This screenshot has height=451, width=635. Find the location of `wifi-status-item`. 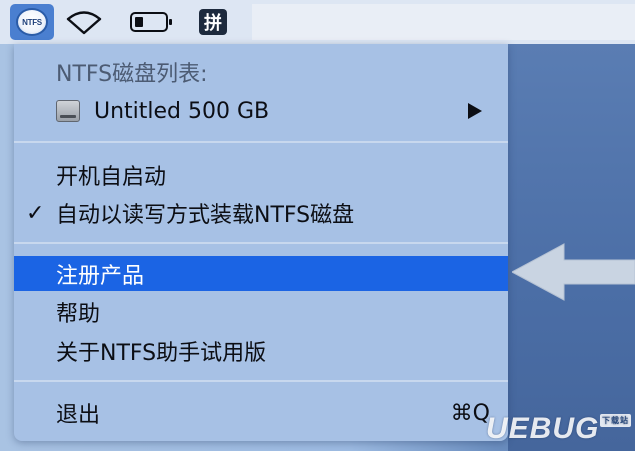

wifi-status-item is located at coordinates (84, 22).